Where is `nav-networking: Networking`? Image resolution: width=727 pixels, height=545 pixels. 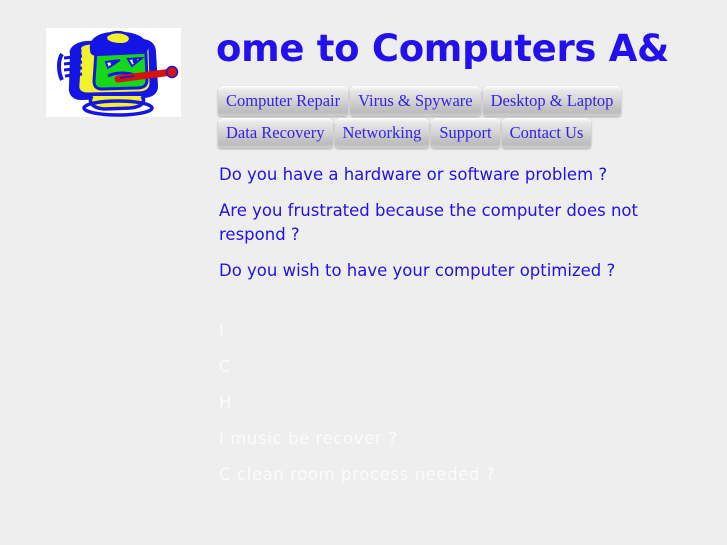 nav-networking: Networking is located at coordinates (382, 133).